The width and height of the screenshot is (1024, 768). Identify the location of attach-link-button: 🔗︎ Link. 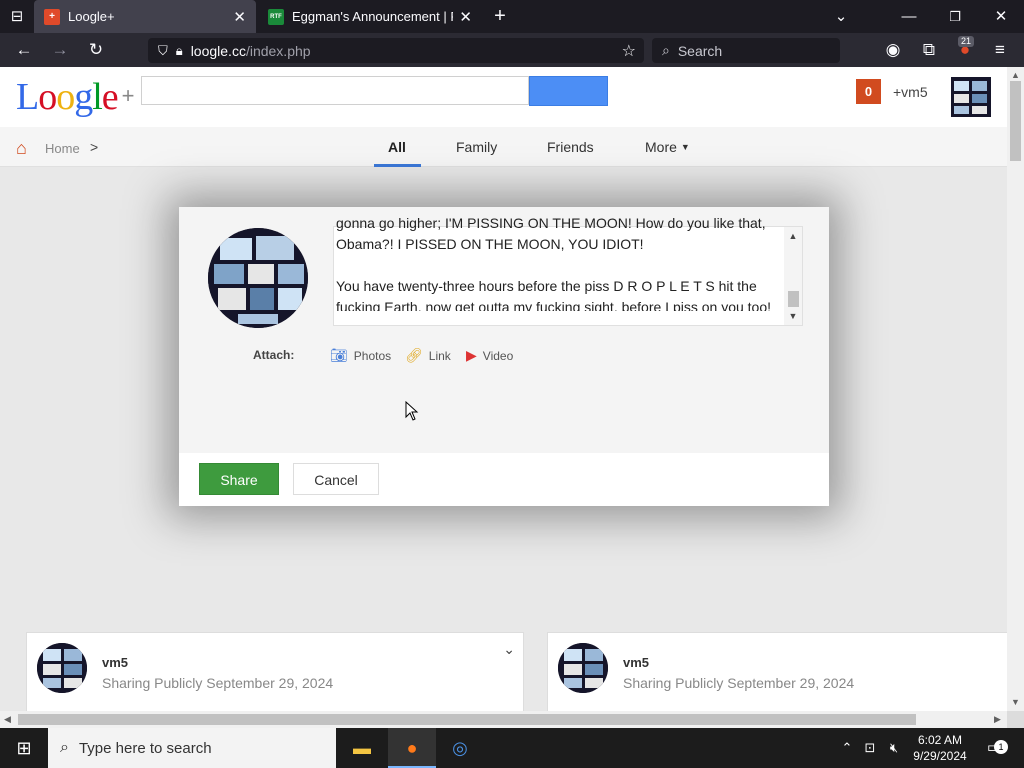
(428, 355).